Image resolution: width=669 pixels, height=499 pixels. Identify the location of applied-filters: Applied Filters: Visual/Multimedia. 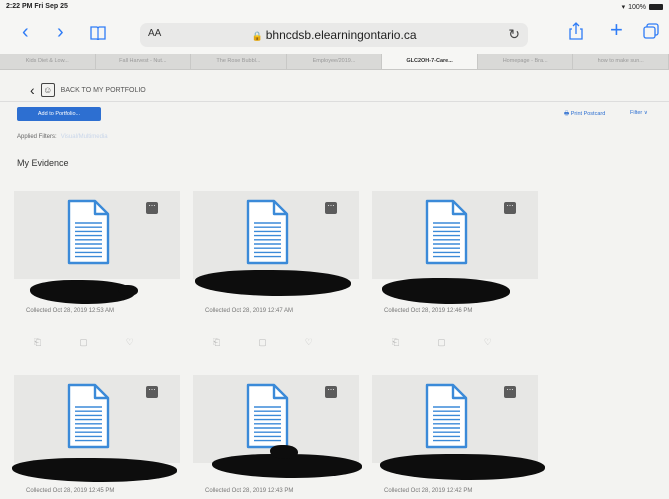
(62, 137).